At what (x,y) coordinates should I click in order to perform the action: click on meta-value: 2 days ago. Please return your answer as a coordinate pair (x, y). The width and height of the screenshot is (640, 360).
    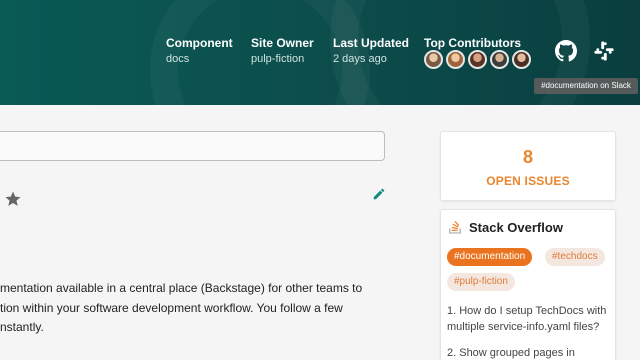
    Looking at the image, I should click on (360, 59).